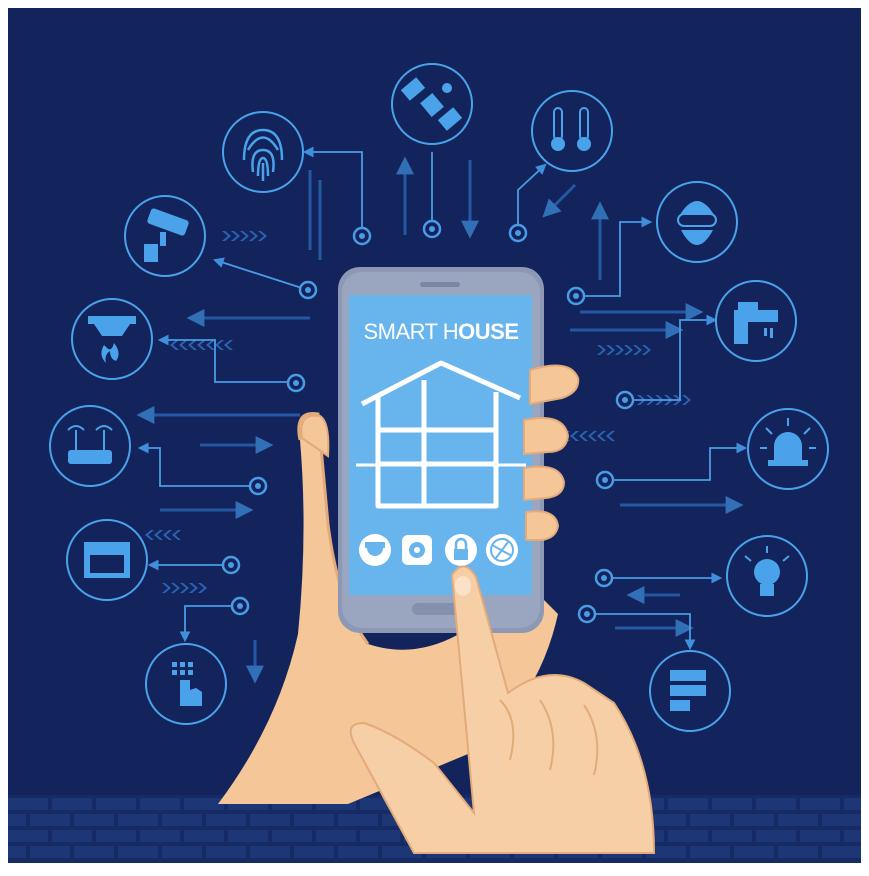 This screenshot has height=876, width=869. Describe the element at coordinates (502, 550) in the screenshot. I see `network-app-icon` at that location.